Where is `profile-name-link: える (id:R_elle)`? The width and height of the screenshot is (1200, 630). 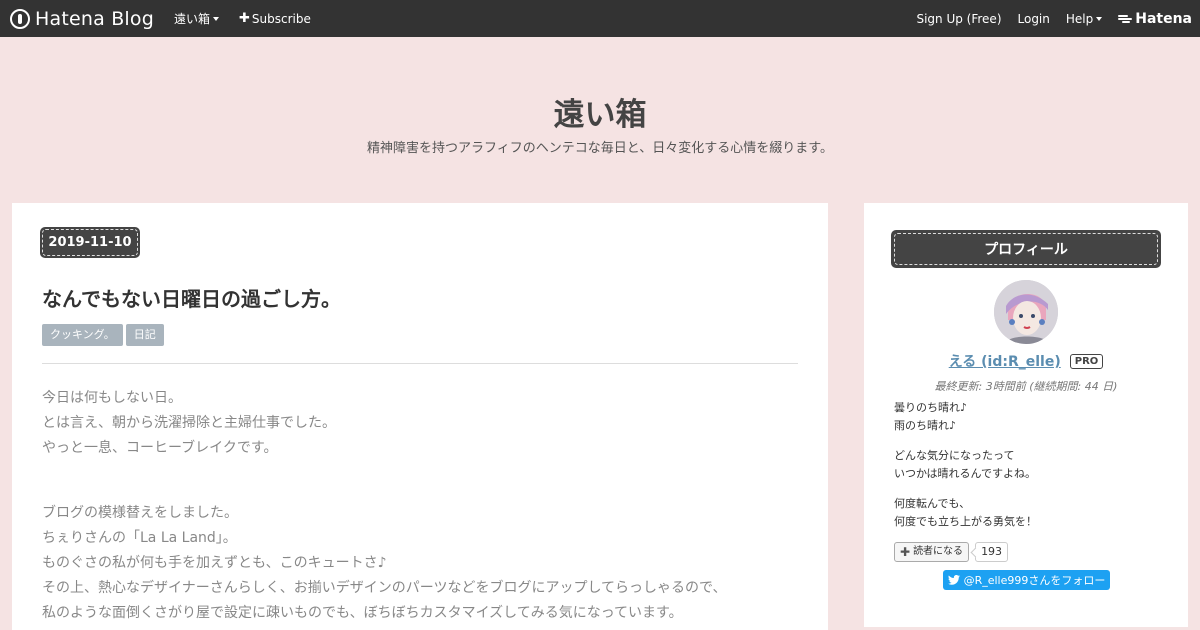 profile-name-link: える (id:R_elle) is located at coordinates (1005, 361).